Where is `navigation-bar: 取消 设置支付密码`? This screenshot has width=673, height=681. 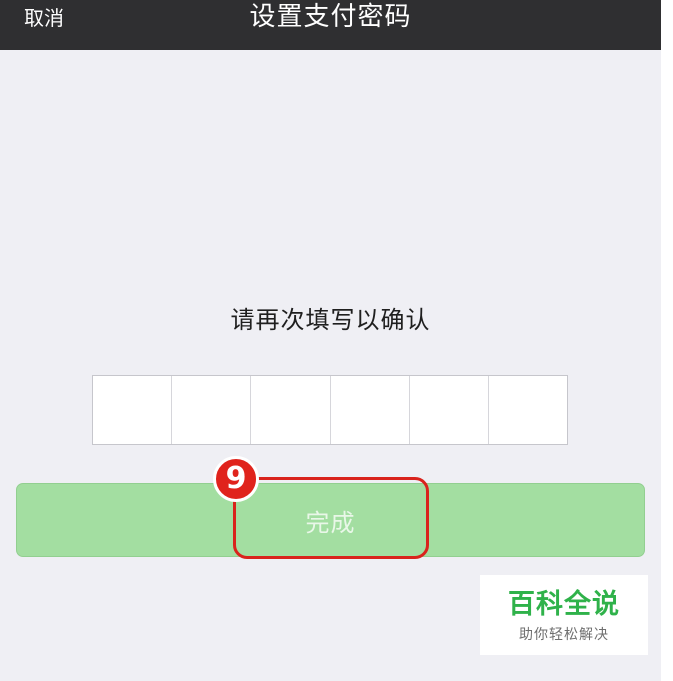
navigation-bar: 取消 设置支付密码 is located at coordinates (330, 25).